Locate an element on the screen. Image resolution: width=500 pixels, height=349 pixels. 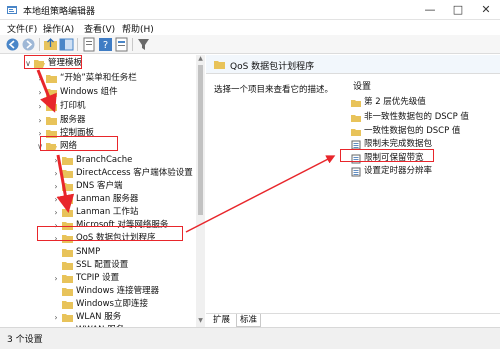
setting-item-limit-outstanding-packets: 限制未完成数据包 is located at coordinates (423, 144).